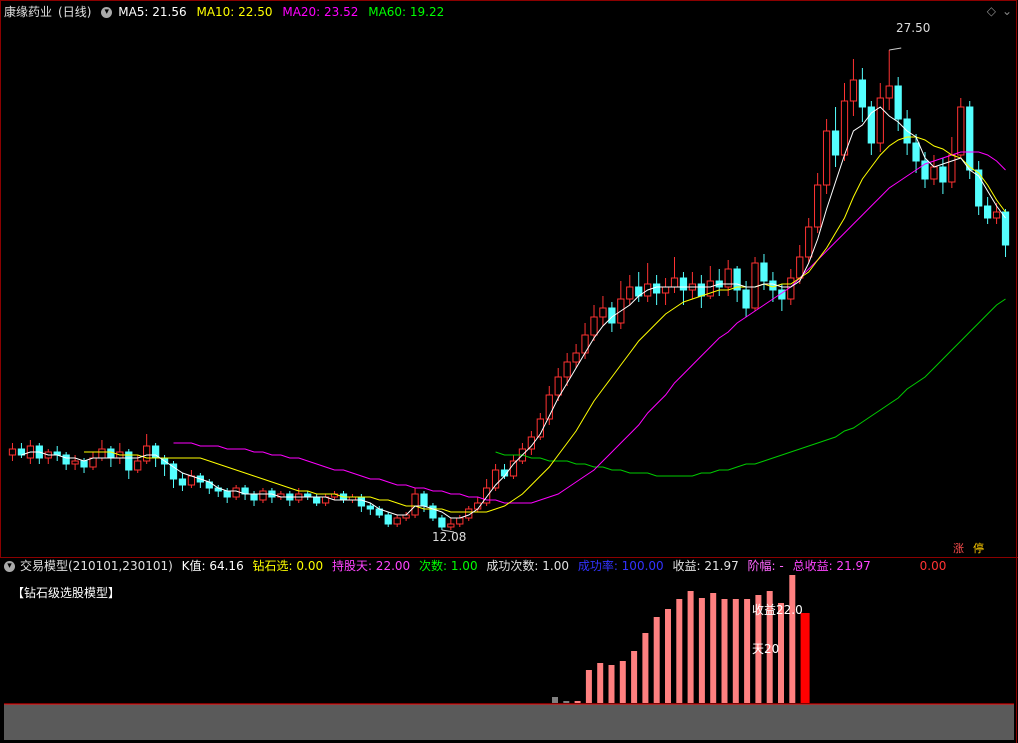 This screenshot has height=743, width=1018. I want to click on indicator-name: 交易模型(210101,230101), so click(96, 566).